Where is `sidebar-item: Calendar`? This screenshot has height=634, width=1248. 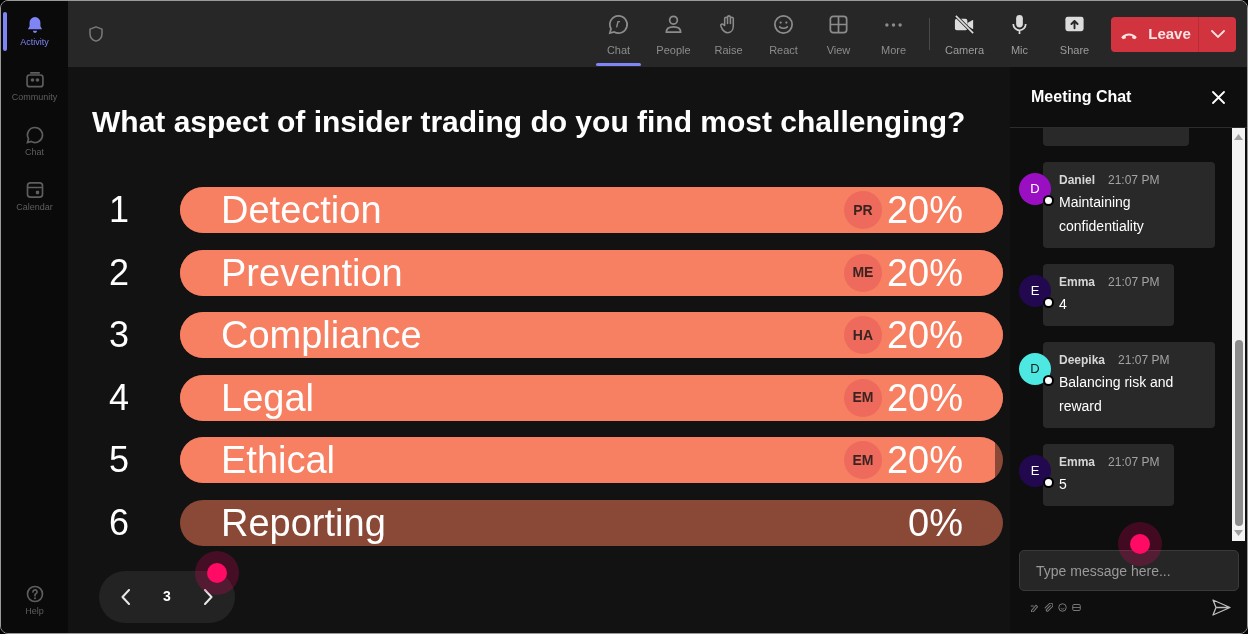
sidebar-item: Calendar is located at coordinates (34, 196).